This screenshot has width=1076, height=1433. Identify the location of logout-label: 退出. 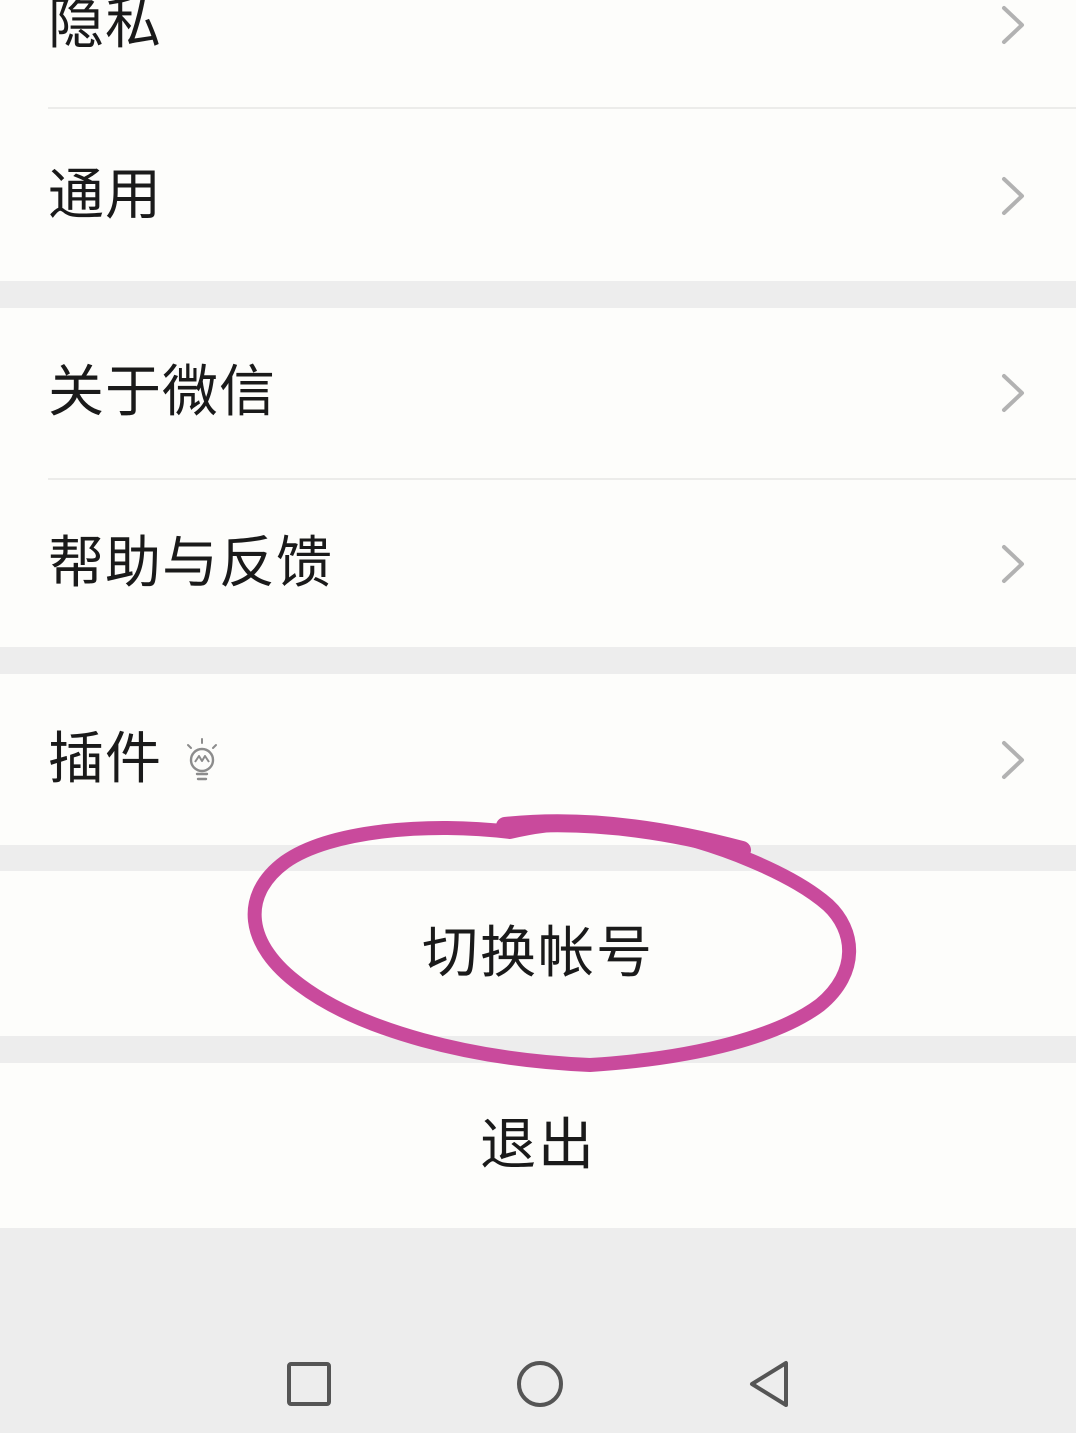
(538, 1145).